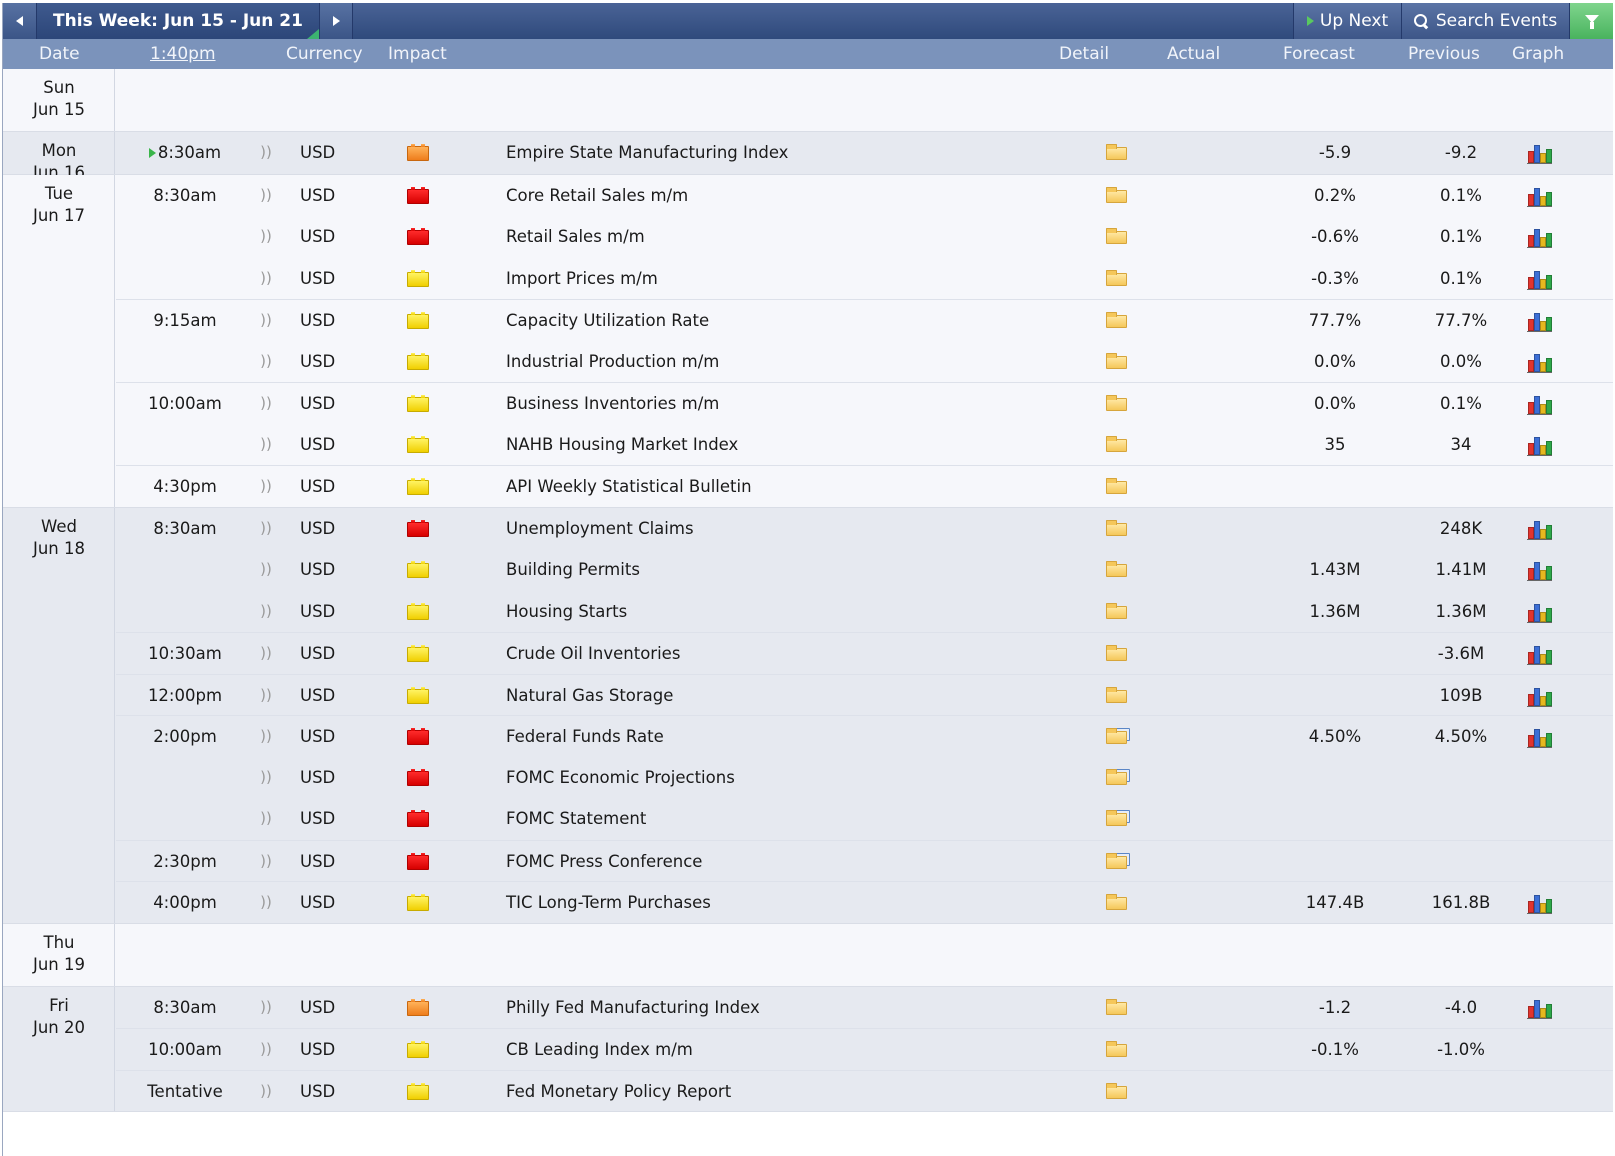  I want to click on table-row: 2:00pm)) USD Federal Funds Rate 4.50% 4.50%, so click(864, 736).